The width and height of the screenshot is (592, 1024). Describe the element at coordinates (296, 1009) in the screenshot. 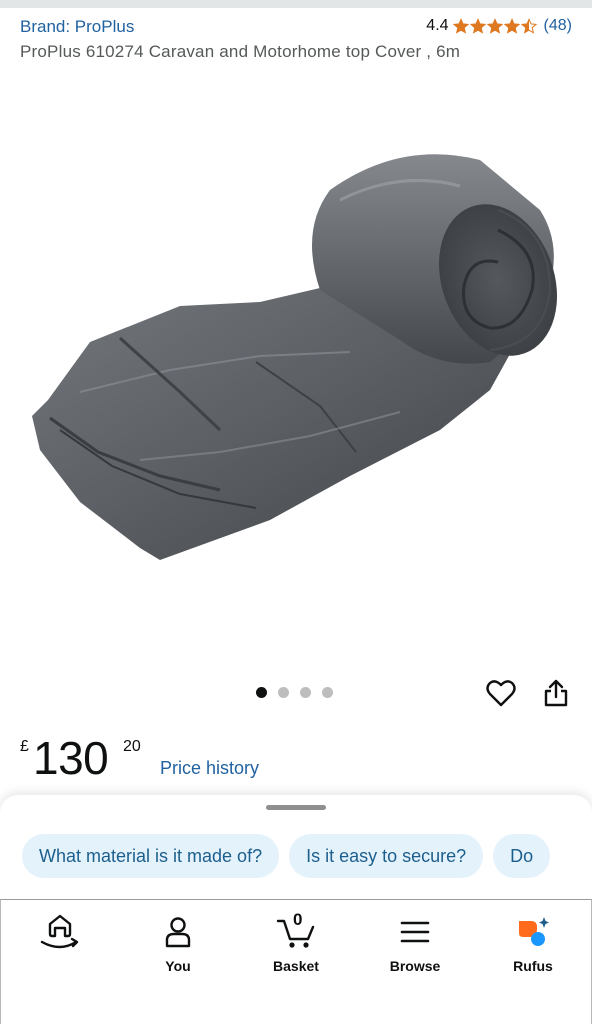

I see `nav-bottom-spacer` at that location.